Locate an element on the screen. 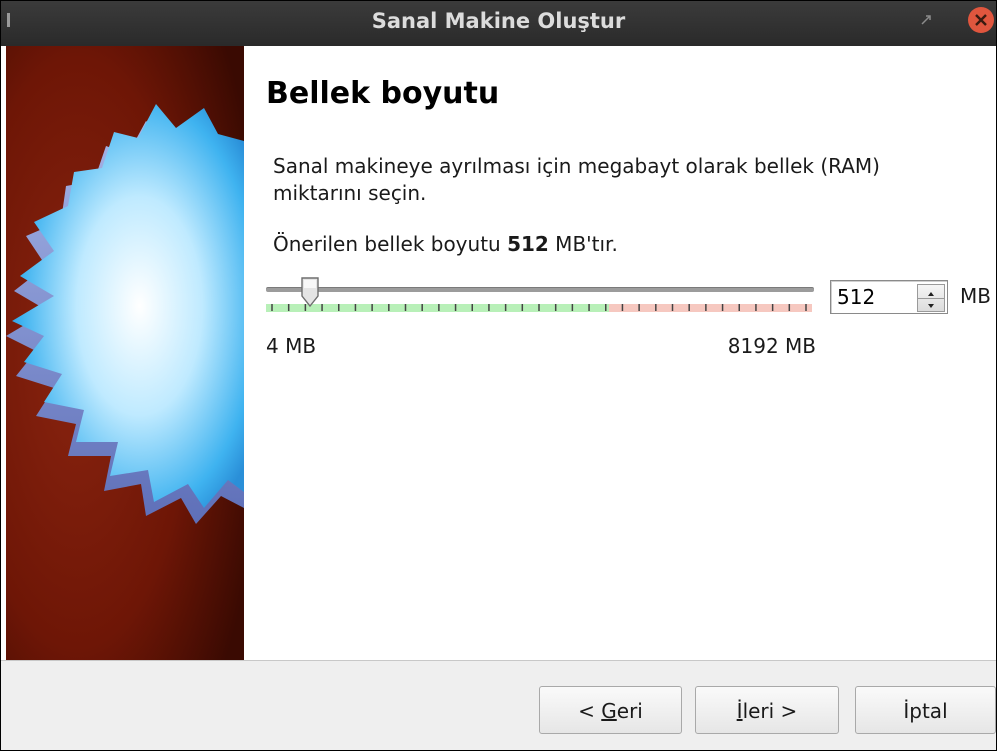  close-icon is located at coordinates (981, 20).